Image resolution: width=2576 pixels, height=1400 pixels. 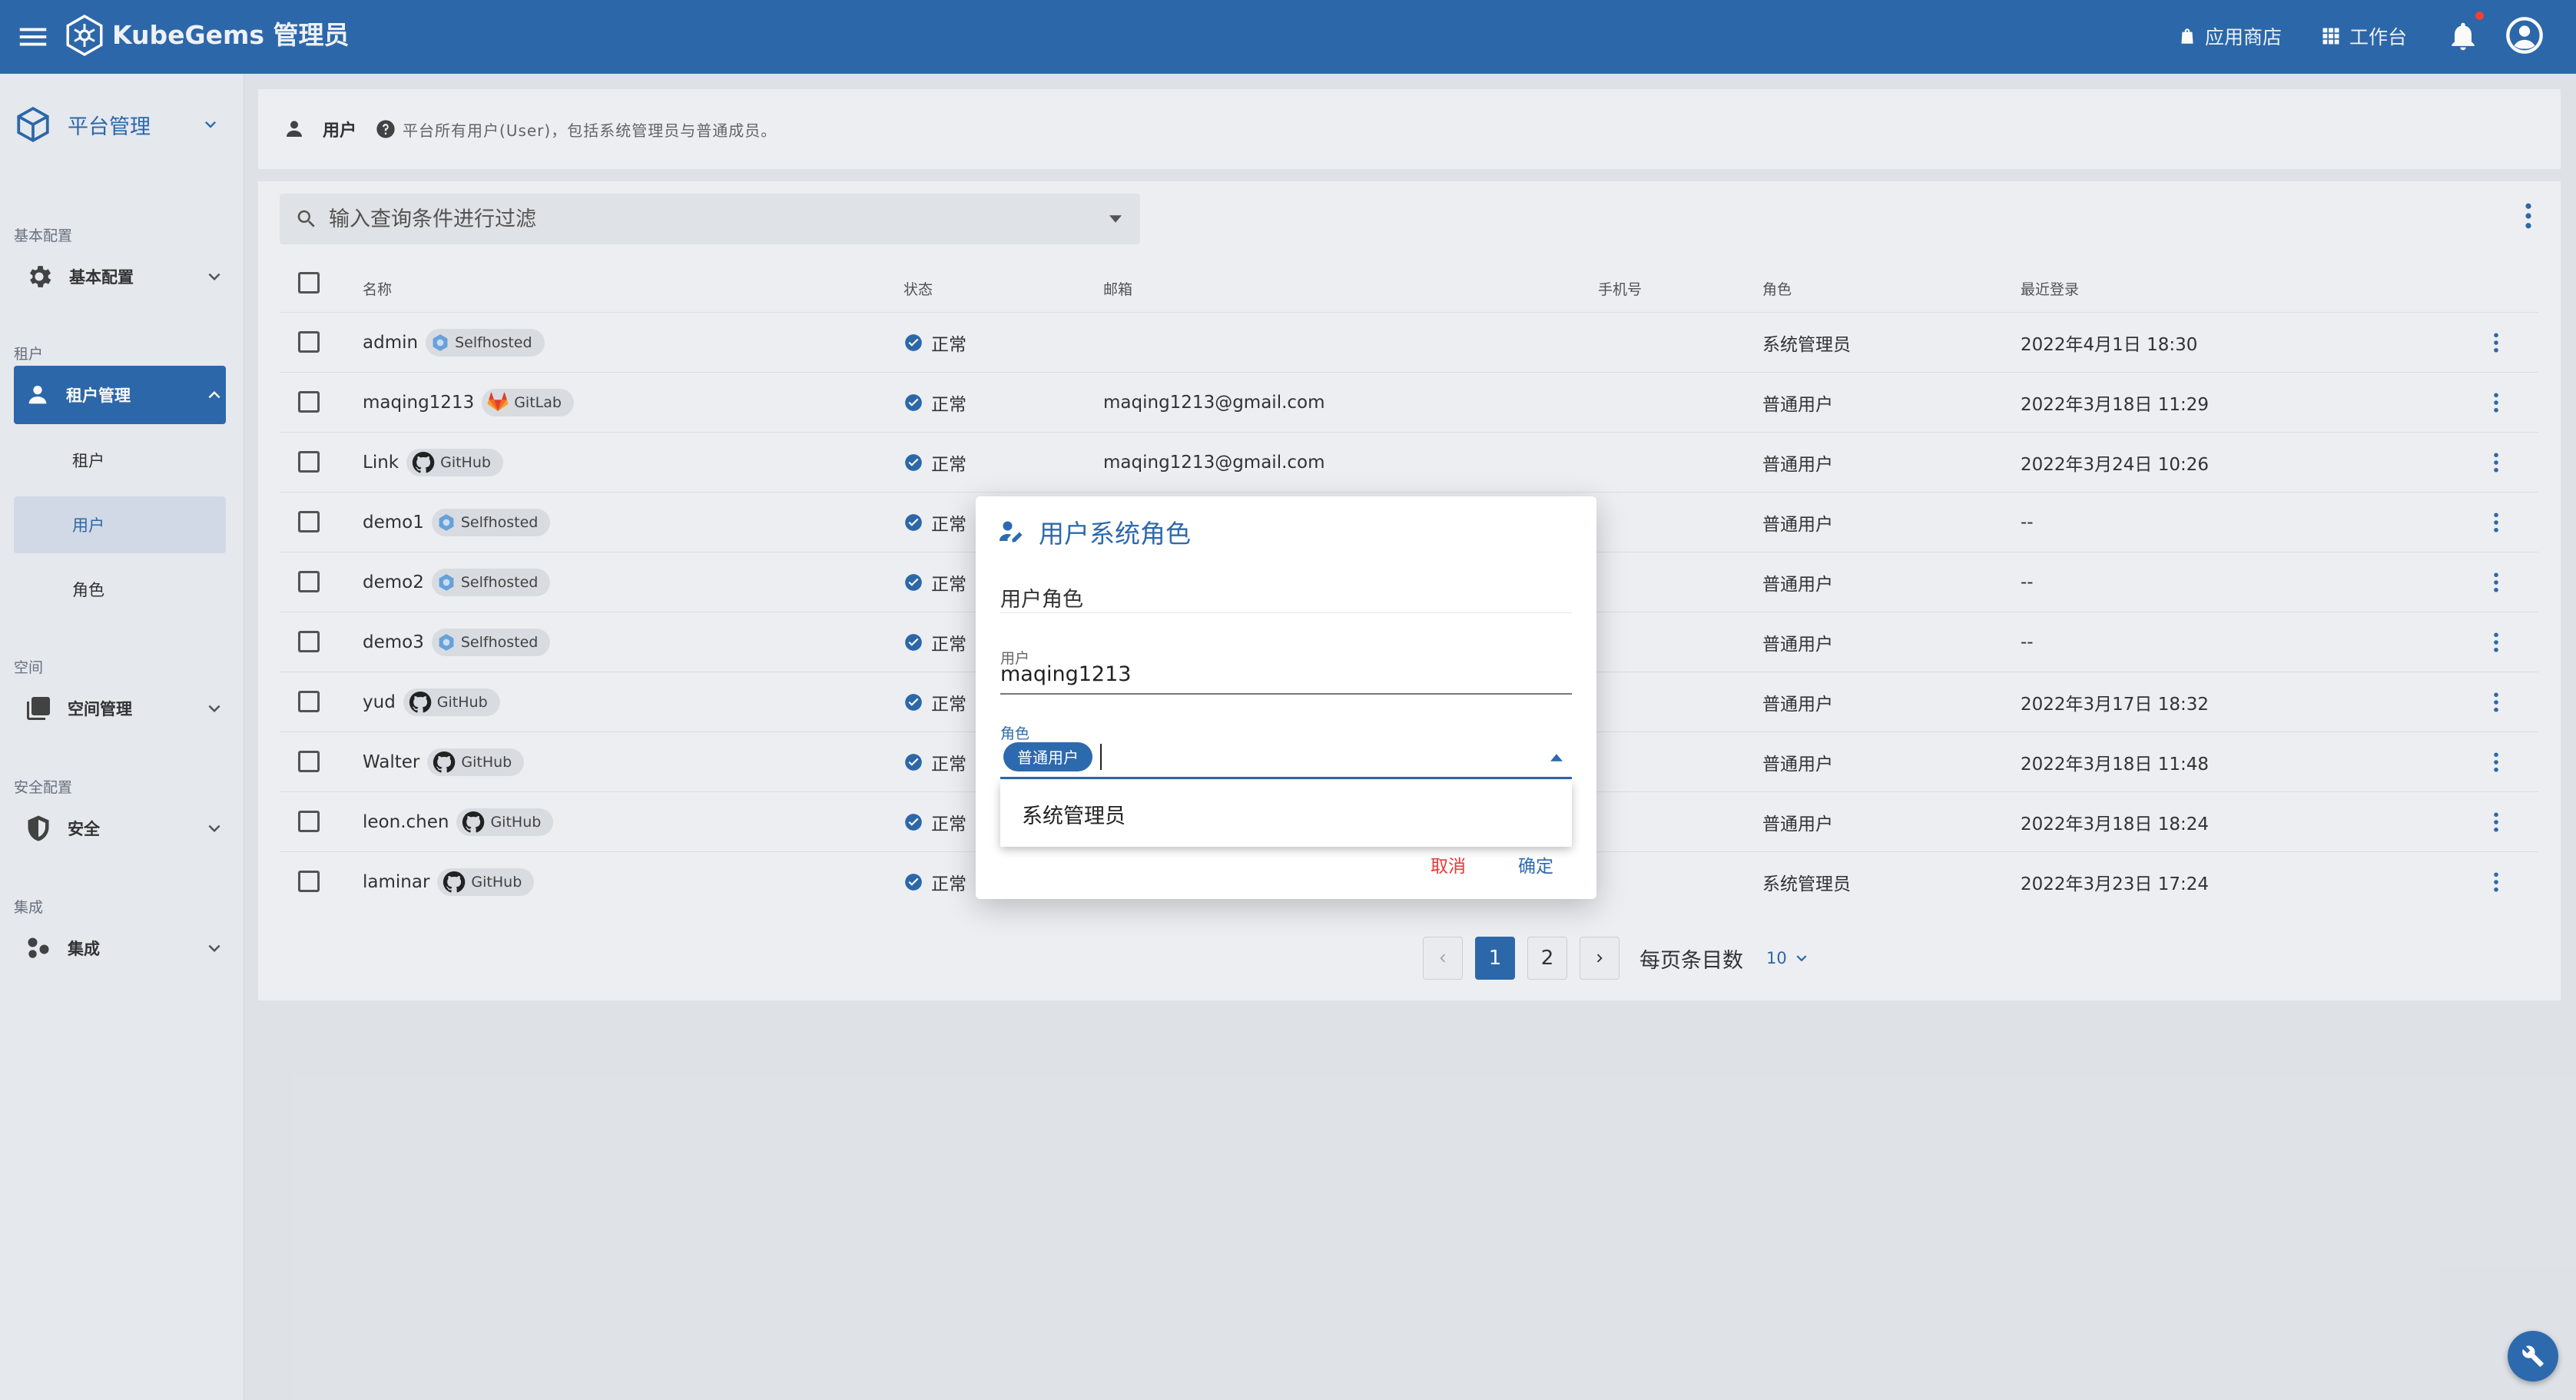 What do you see at coordinates (1535, 864) in the screenshot?
I see `confirm-button: 确定` at bounding box center [1535, 864].